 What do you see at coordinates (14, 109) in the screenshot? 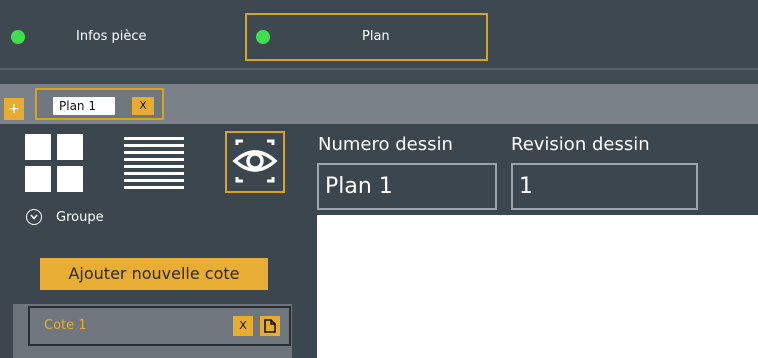
I see `add-plan-button: +` at bounding box center [14, 109].